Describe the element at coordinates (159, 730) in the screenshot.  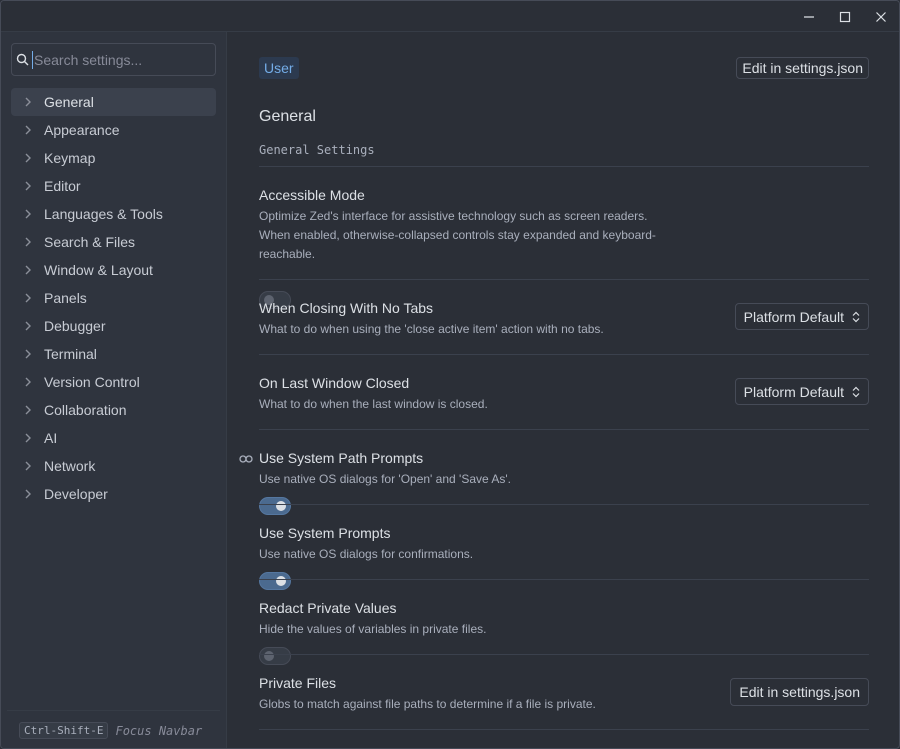
I see `focus-navbar-hint: Focus Navbar` at that location.